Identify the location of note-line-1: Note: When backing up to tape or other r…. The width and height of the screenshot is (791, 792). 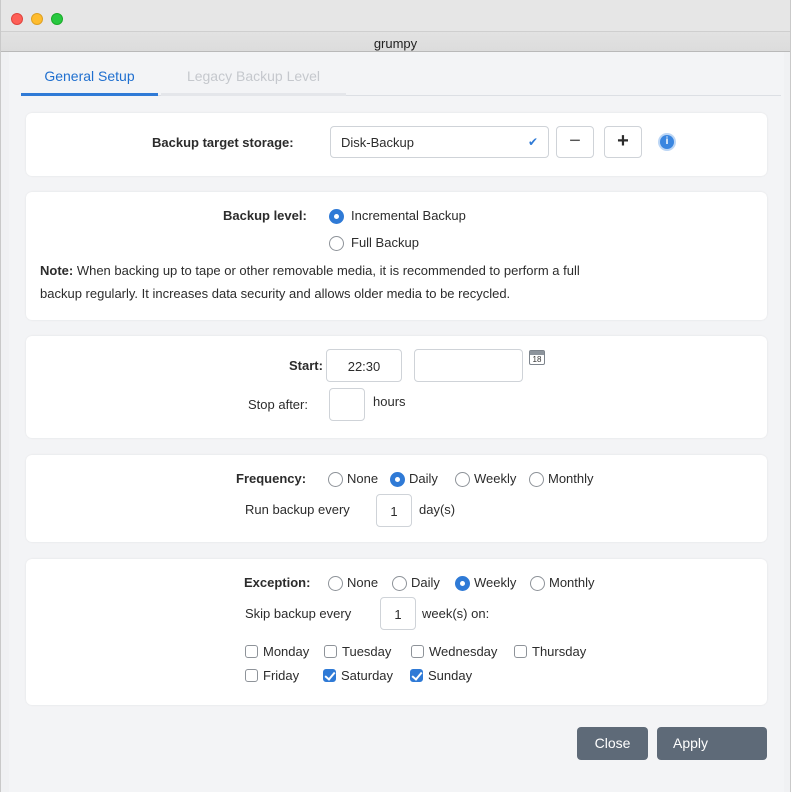
(310, 270).